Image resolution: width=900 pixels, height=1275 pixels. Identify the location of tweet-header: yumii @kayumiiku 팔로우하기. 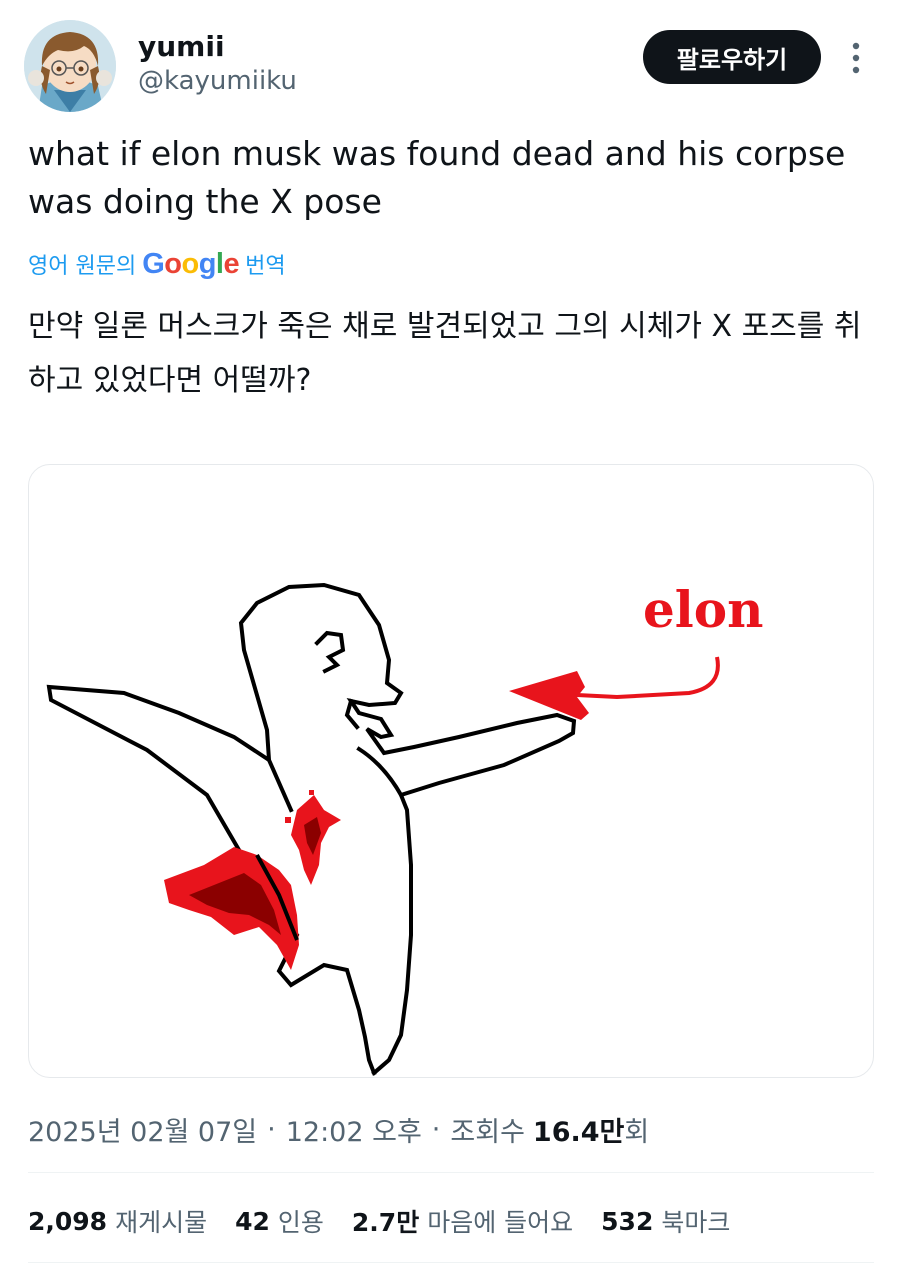
(450, 60).